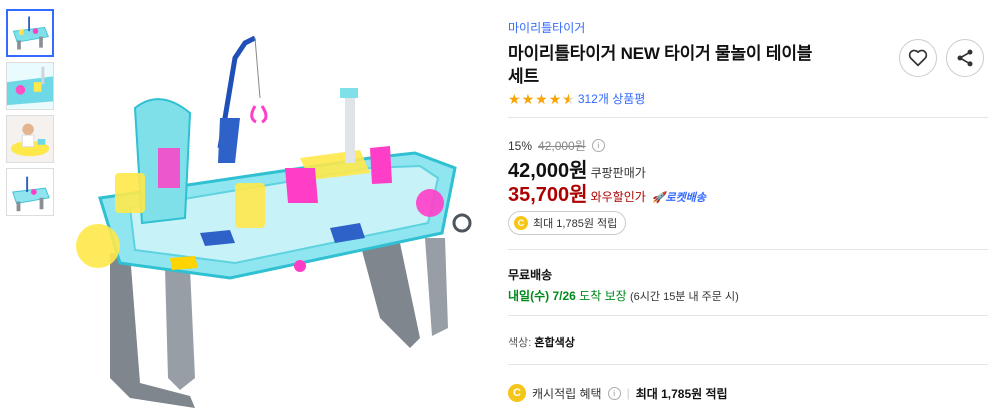  Describe the element at coordinates (562, 146) in the screenshot. I see `original-price: 42,000원` at that location.